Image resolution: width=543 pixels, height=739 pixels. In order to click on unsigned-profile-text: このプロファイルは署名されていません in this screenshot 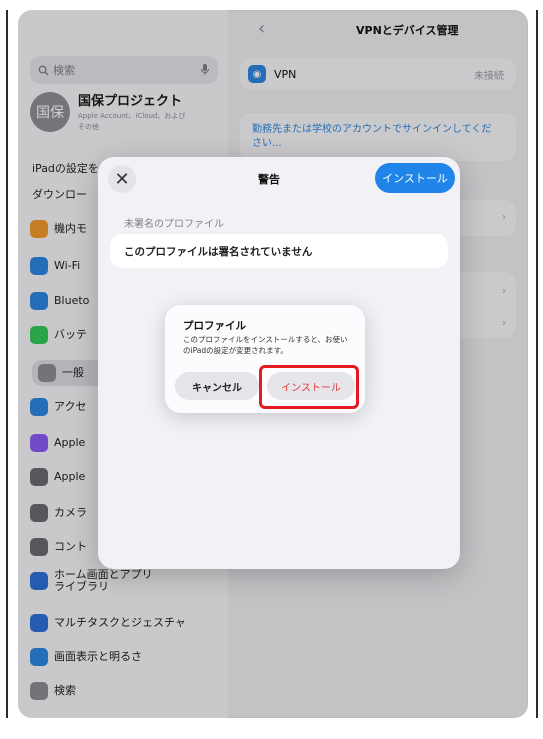, I will do `click(218, 251)`.